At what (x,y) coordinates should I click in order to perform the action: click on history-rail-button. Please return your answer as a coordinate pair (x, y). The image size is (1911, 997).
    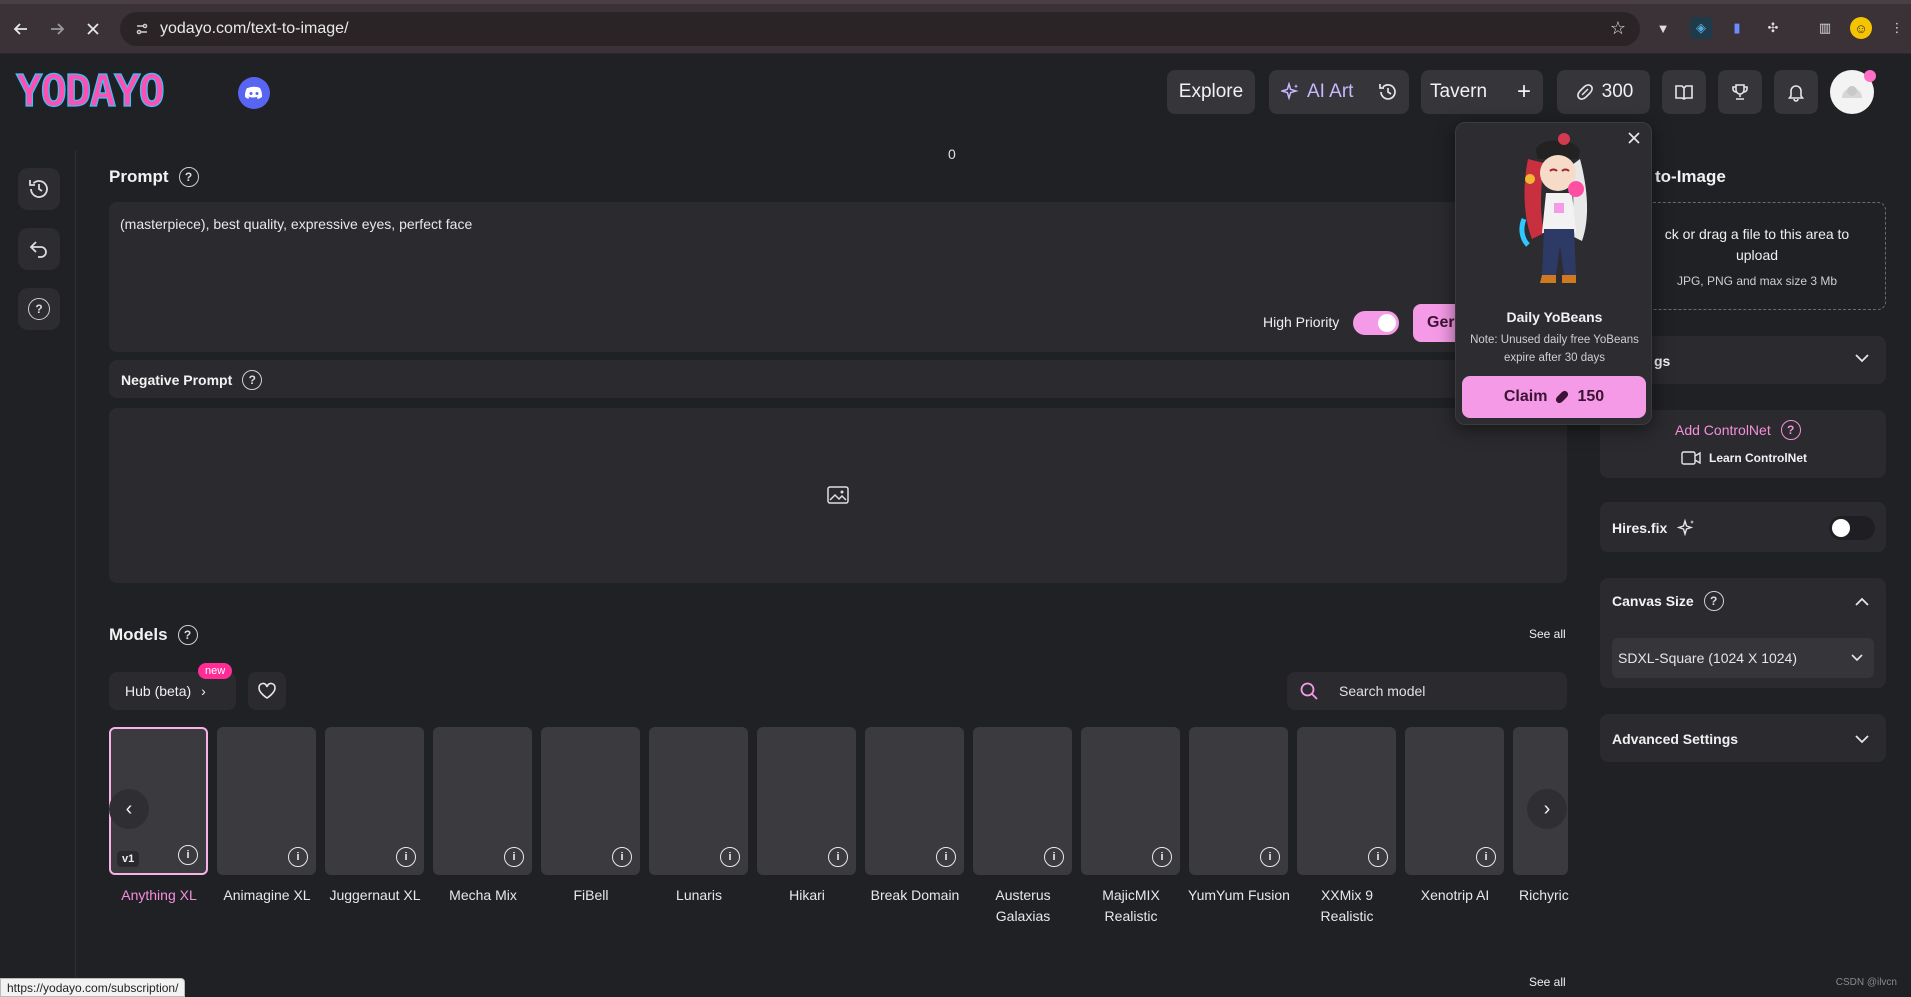
    Looking at the image, I should click on (39, 189).